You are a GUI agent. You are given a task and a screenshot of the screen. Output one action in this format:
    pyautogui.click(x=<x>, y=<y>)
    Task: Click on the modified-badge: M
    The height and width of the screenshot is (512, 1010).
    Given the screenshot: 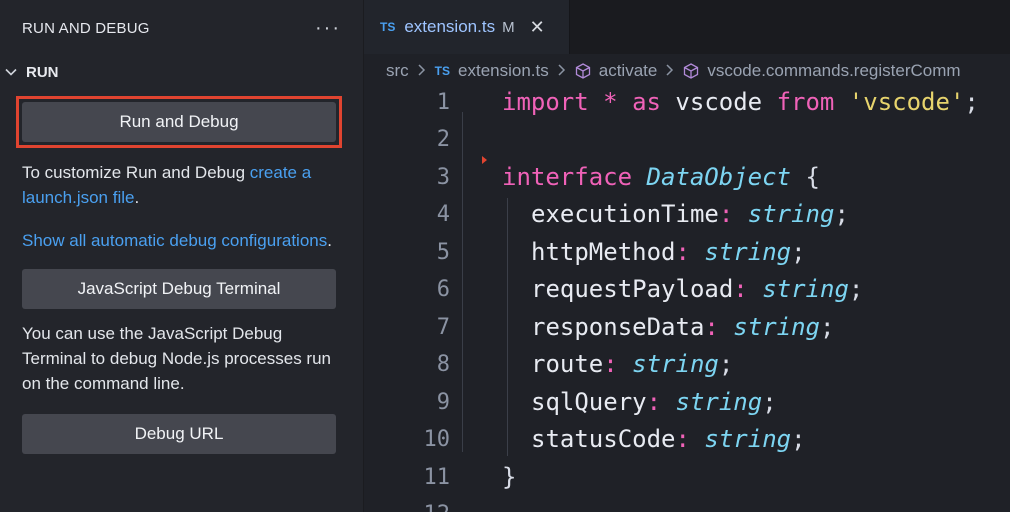 What is the action you would take?
    pyautogui.click(x=508, y=27)
    